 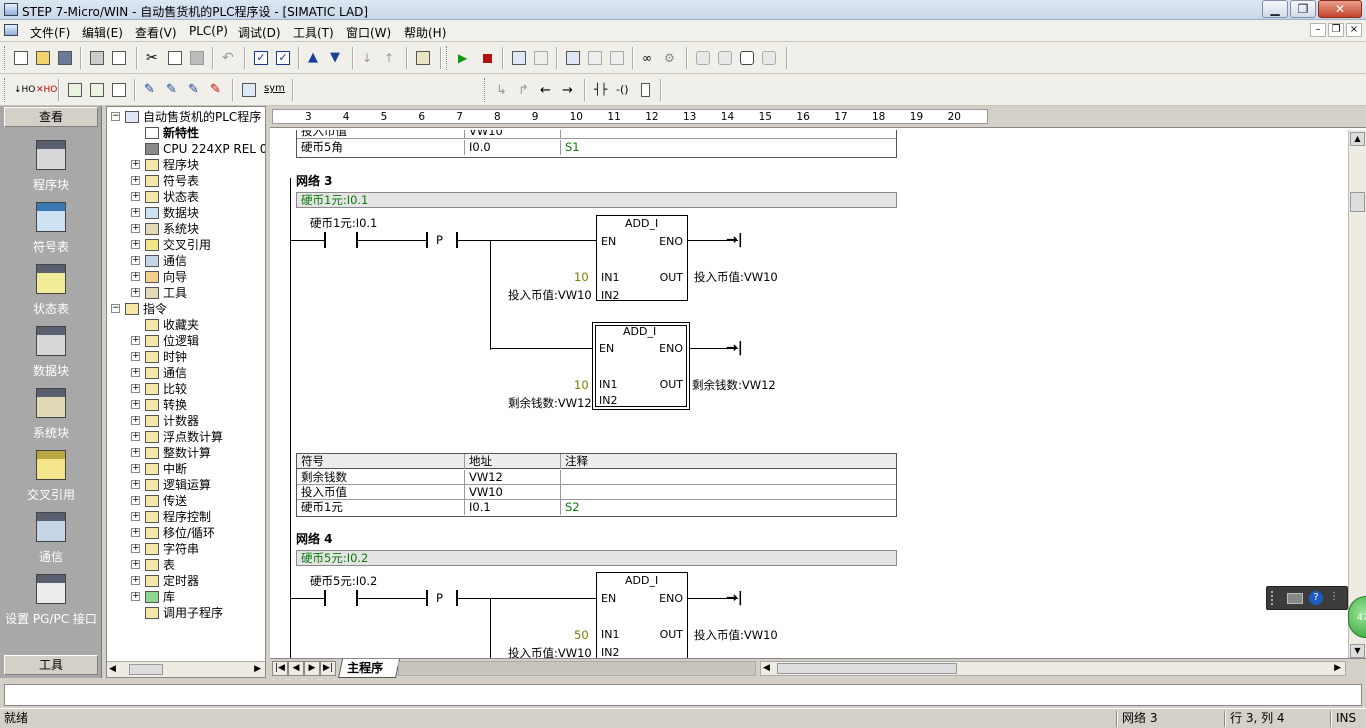 What do you see at coordinates (503, 90) in the screenshot?
I see `line-down-icon: ↳` at bounding box center [503, 90].